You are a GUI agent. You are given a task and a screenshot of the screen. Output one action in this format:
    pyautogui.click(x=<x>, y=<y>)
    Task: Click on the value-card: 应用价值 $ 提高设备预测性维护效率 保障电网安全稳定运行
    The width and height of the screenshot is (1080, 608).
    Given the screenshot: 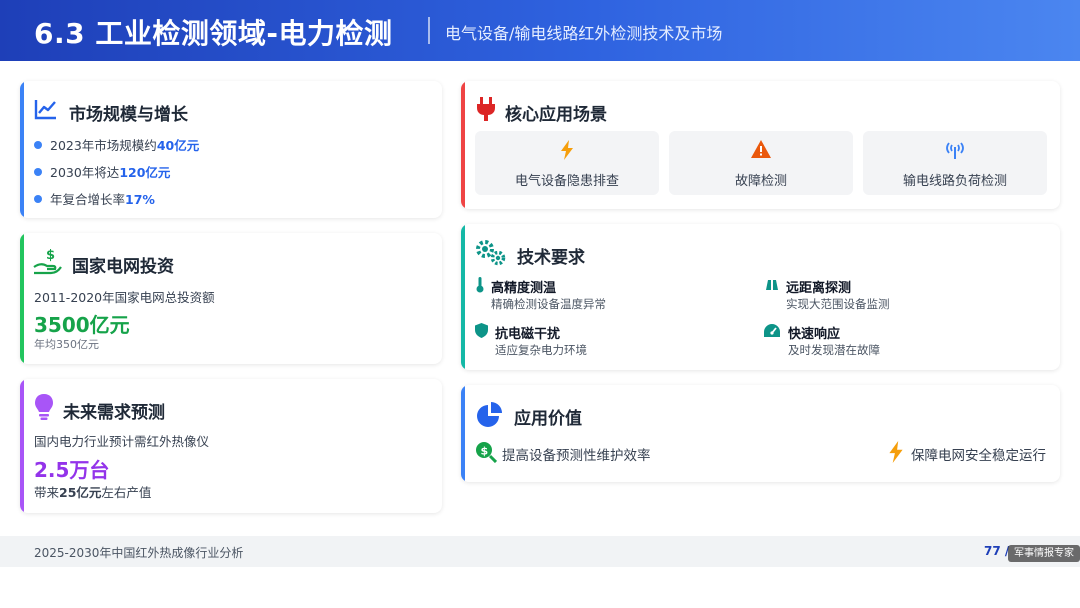 What is the action you would take?
    pyautogui.click(x=760, y=433)
    